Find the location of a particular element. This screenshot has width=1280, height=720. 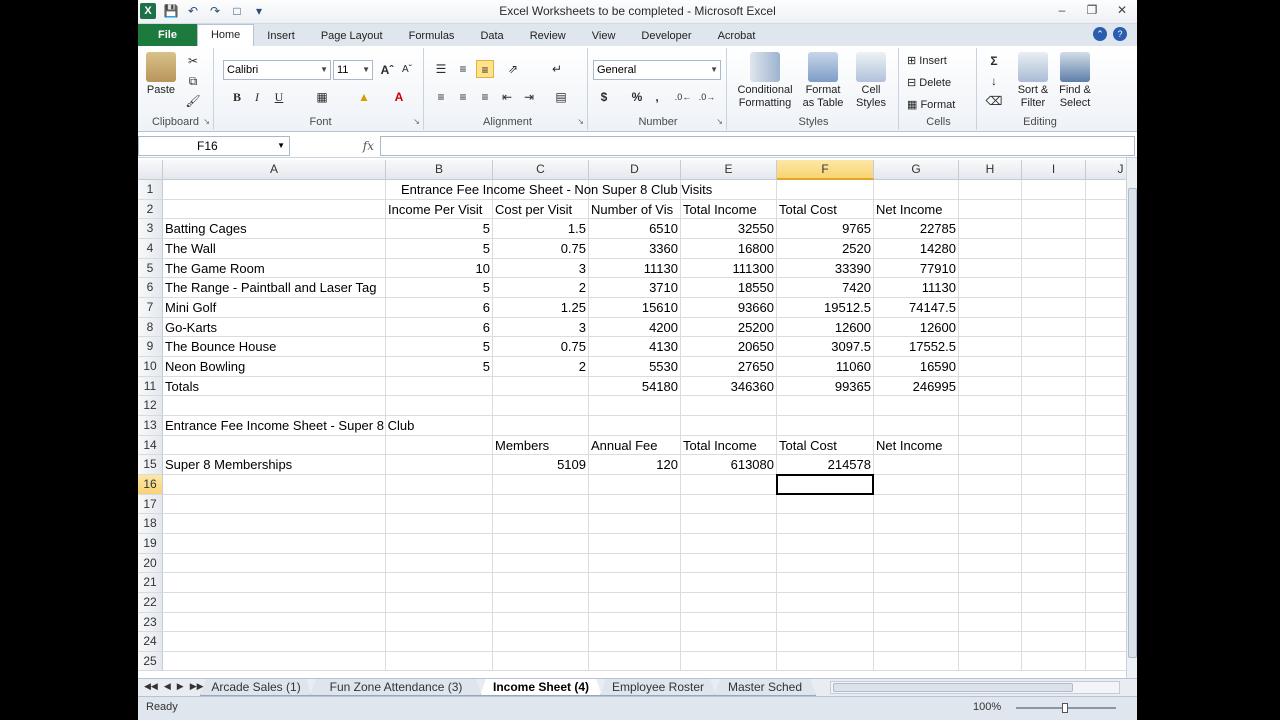

cell-g10: 16590 is located at coordinates (916, 366).